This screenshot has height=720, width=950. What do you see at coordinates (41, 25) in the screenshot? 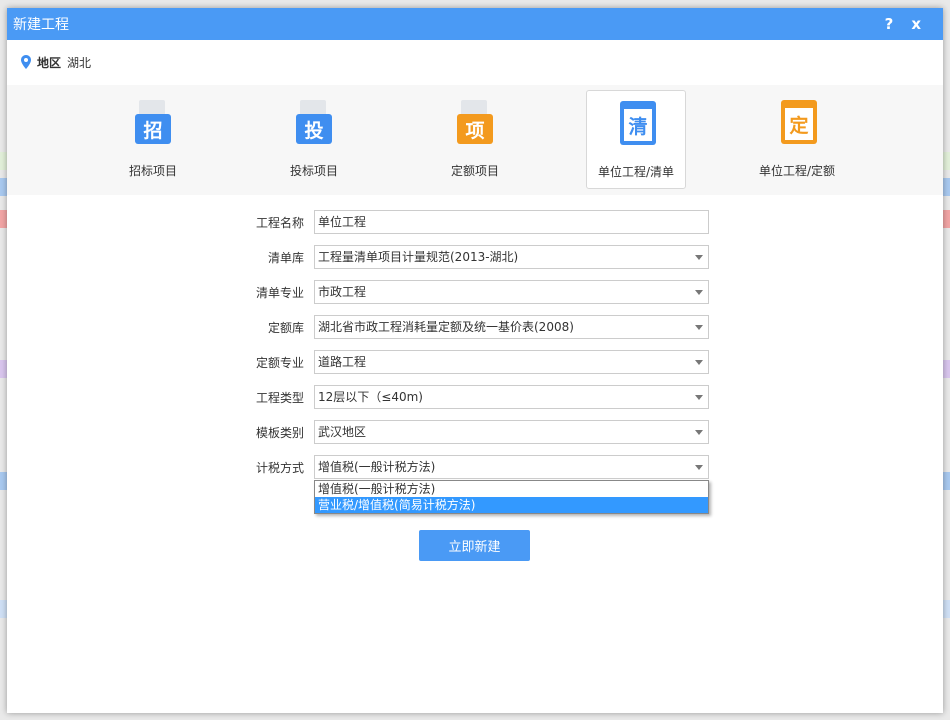
I see `dialog-title: 新建工程` at bounding box center [41, 25].